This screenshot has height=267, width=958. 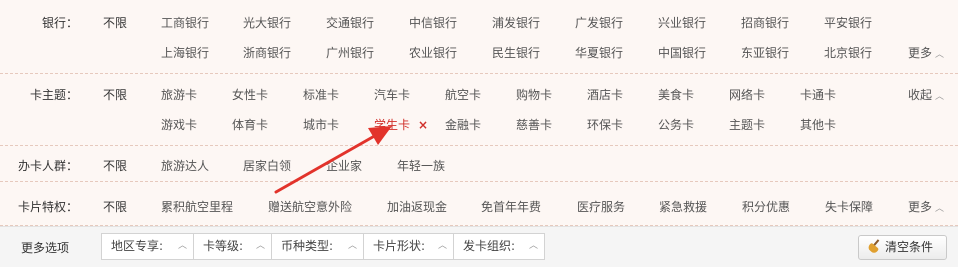 I want to click on bank-option: 中信银行, so click(x=433, y=22).